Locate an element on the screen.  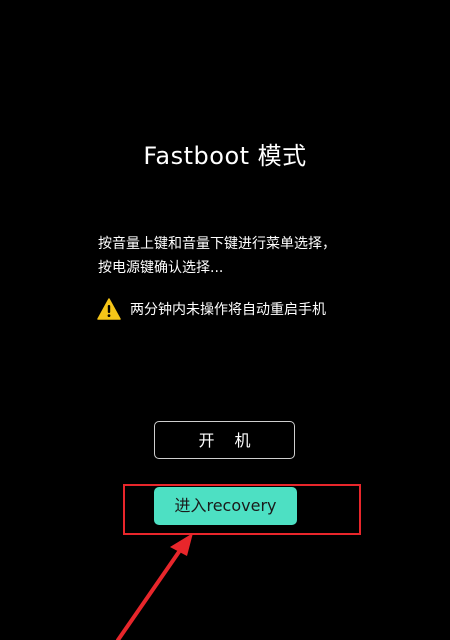
boot-button: 开机 is located at coordinates (224, 440).